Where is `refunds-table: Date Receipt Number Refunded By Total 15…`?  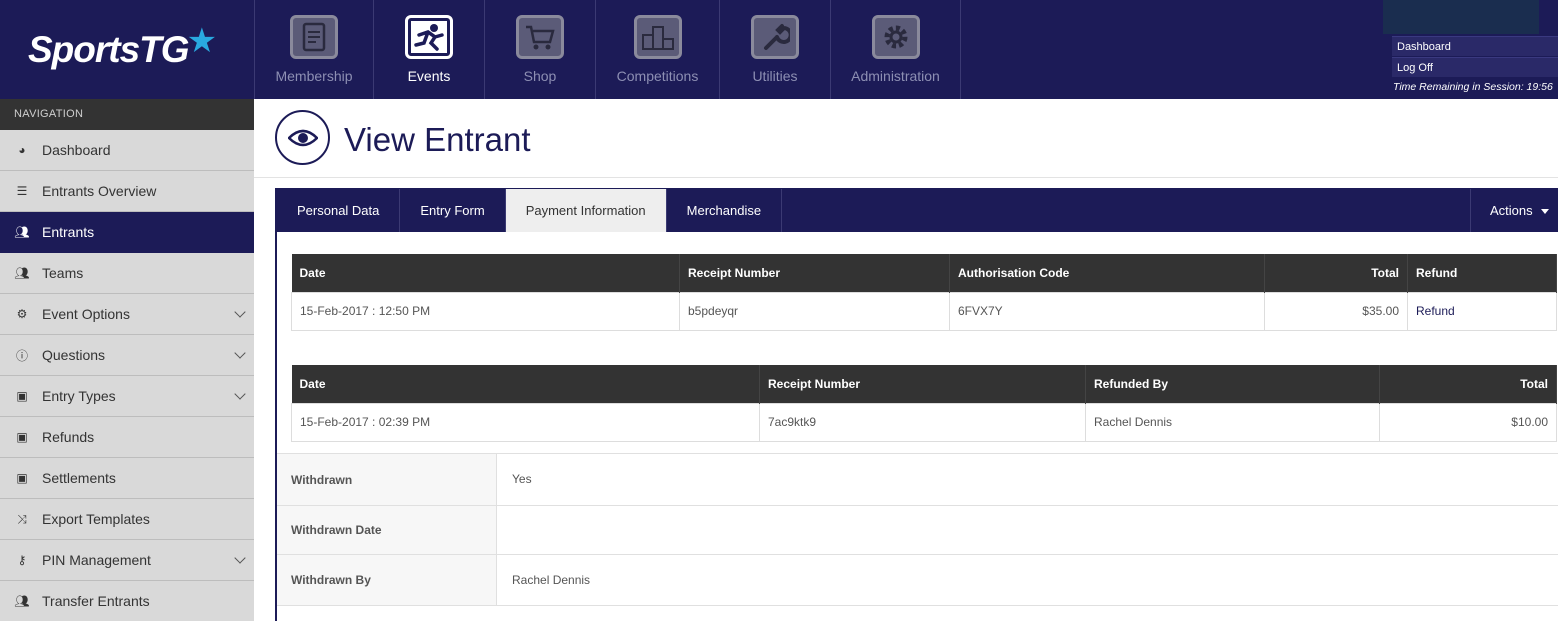
refunds-table: Date Receipt Number Refunded By Total 15… is located at coordinates (924, 403).